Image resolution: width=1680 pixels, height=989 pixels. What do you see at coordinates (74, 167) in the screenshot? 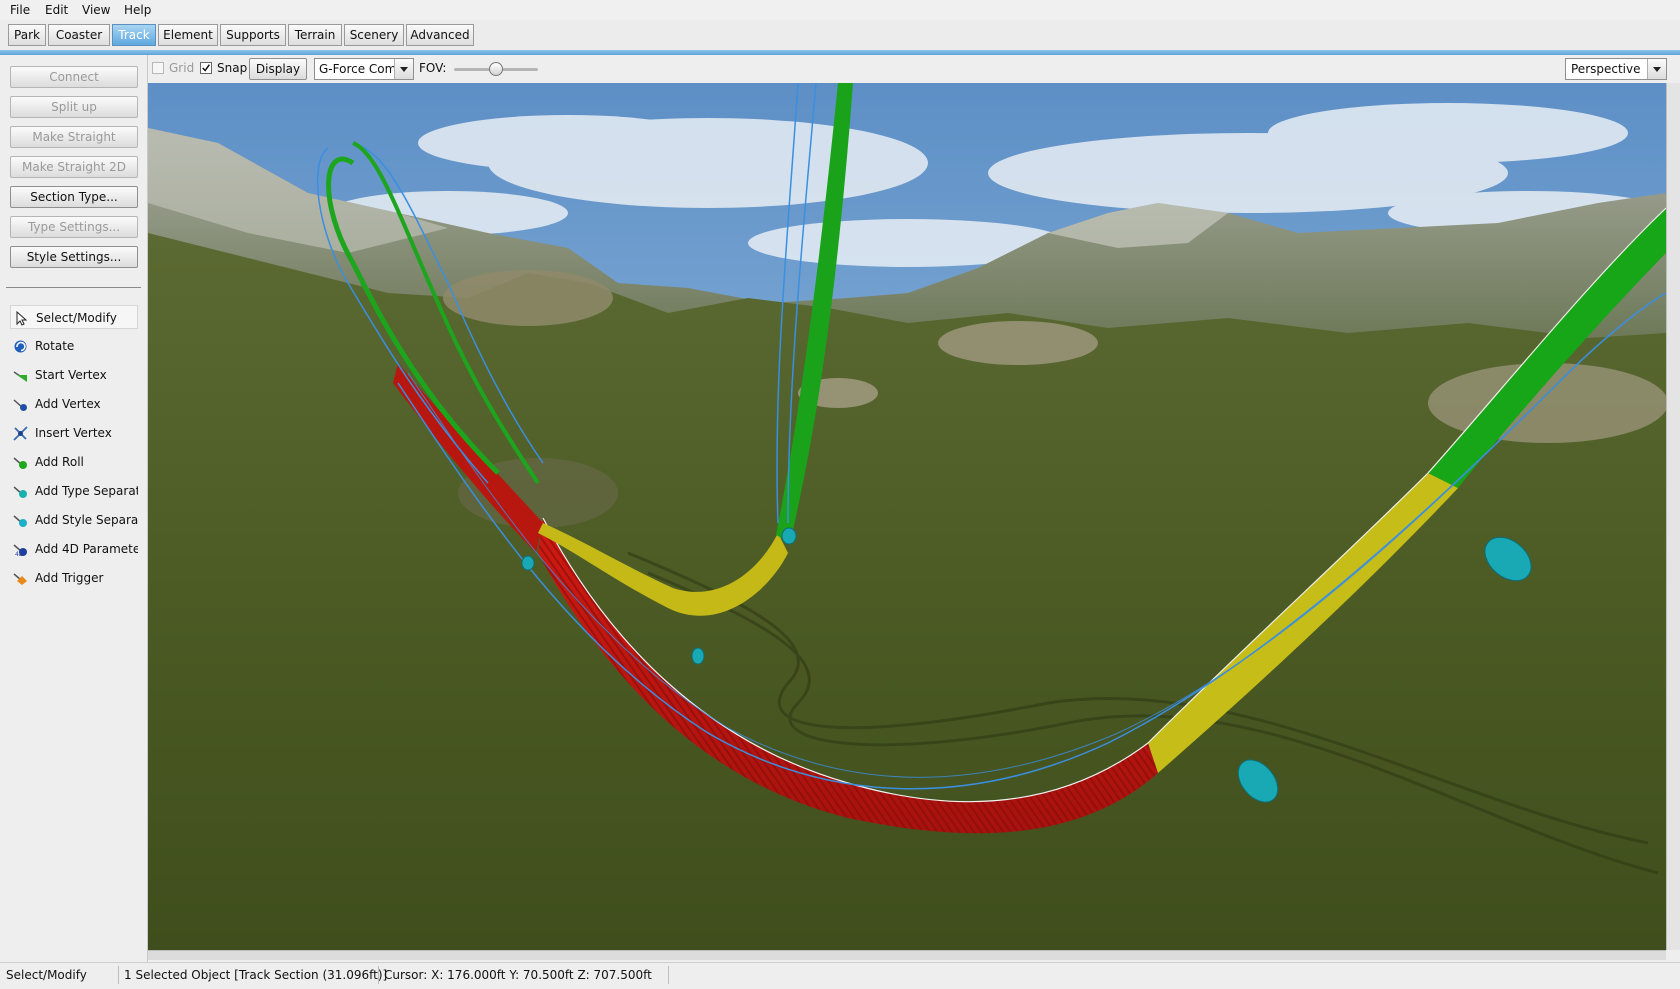
I see `make-straight-2d-button: Make Straight 2D` at bounding box center [74, 167].